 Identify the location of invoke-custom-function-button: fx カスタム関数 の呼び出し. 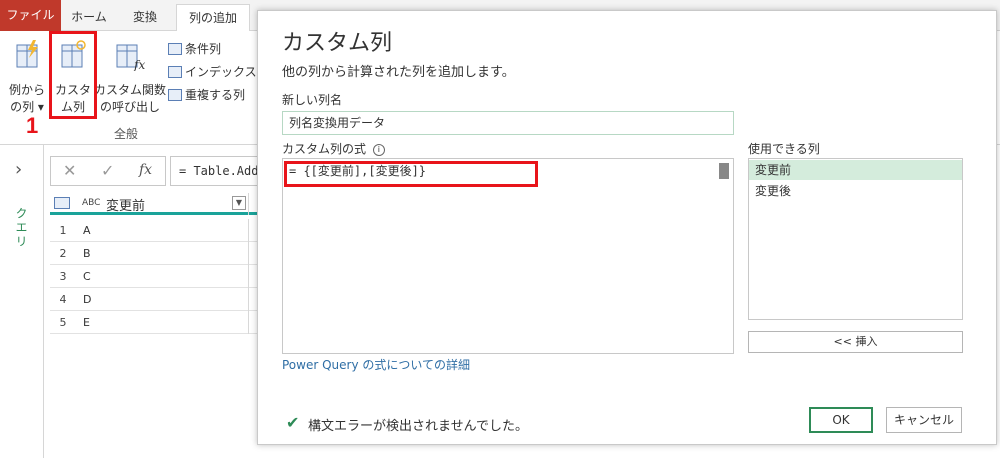
(130, 77).